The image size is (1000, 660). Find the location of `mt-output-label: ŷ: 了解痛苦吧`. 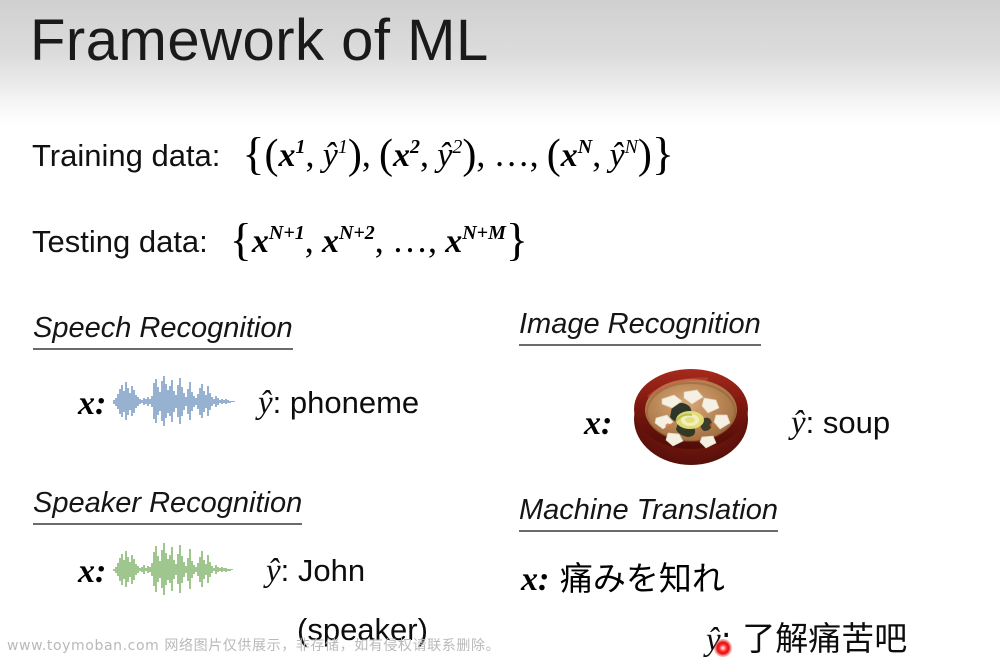

mt-output-label: ŷ: 了解痛苦吧 is located at coordinates (806, 636).